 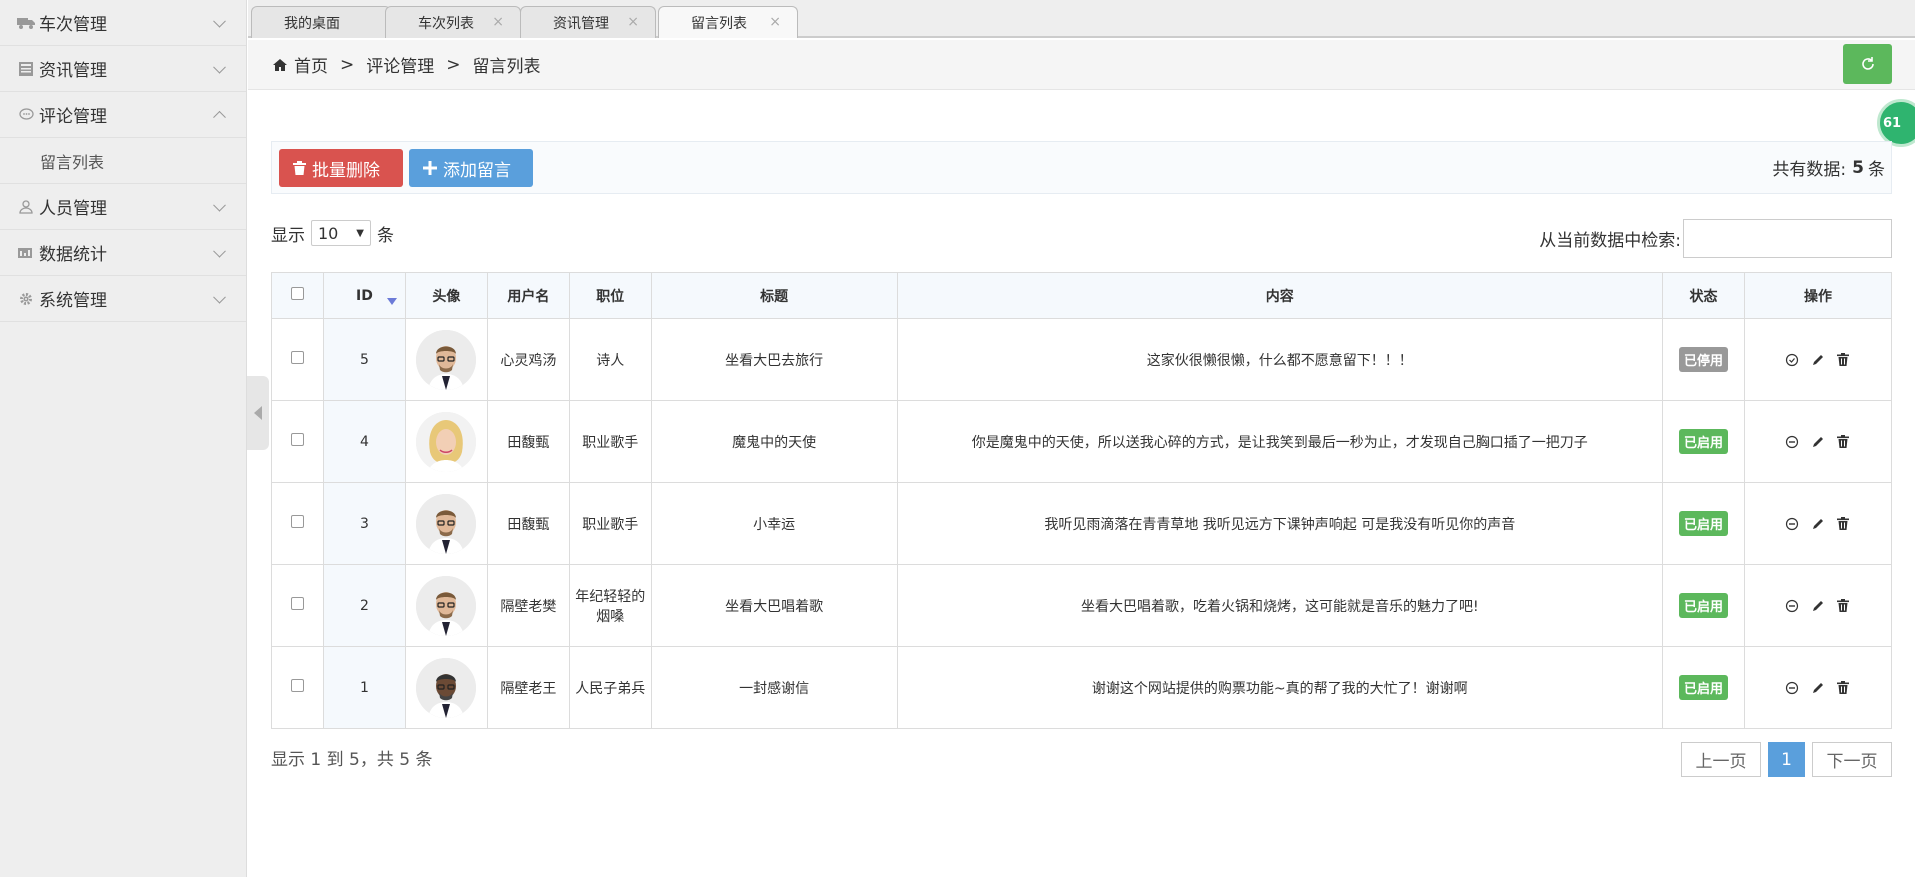 What do you see at coordinates (610, 523) in the screenshot?
I see `row-position: 职业歌手` at bounding box center [610, 523].